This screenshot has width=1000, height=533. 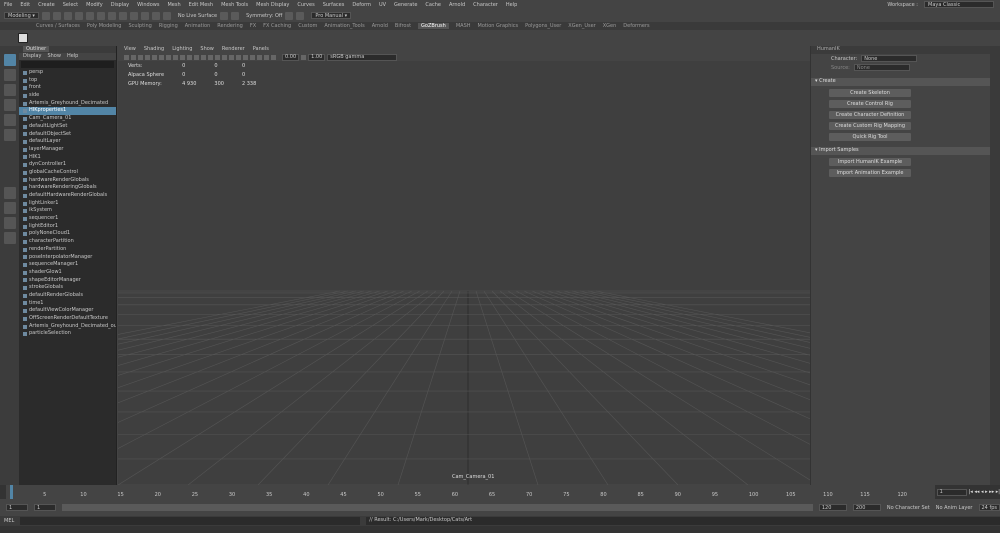 I want to click on lasso-tool-icon, so click(x=9, y=75).